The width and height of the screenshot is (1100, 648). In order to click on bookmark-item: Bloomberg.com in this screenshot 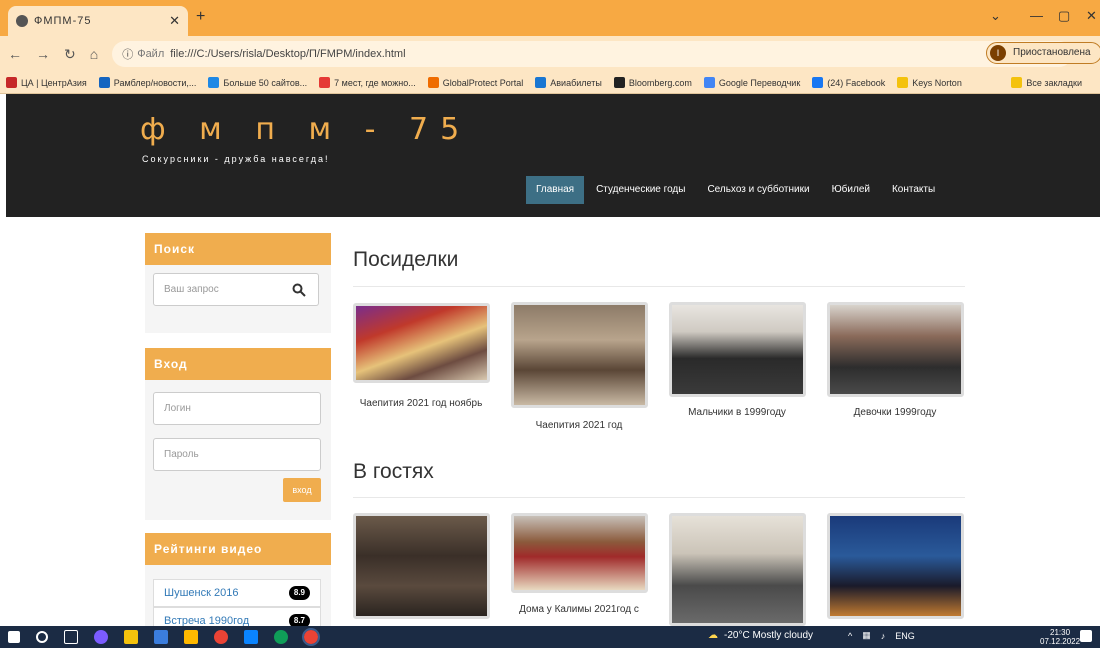, I will do `click(652, 82)`.